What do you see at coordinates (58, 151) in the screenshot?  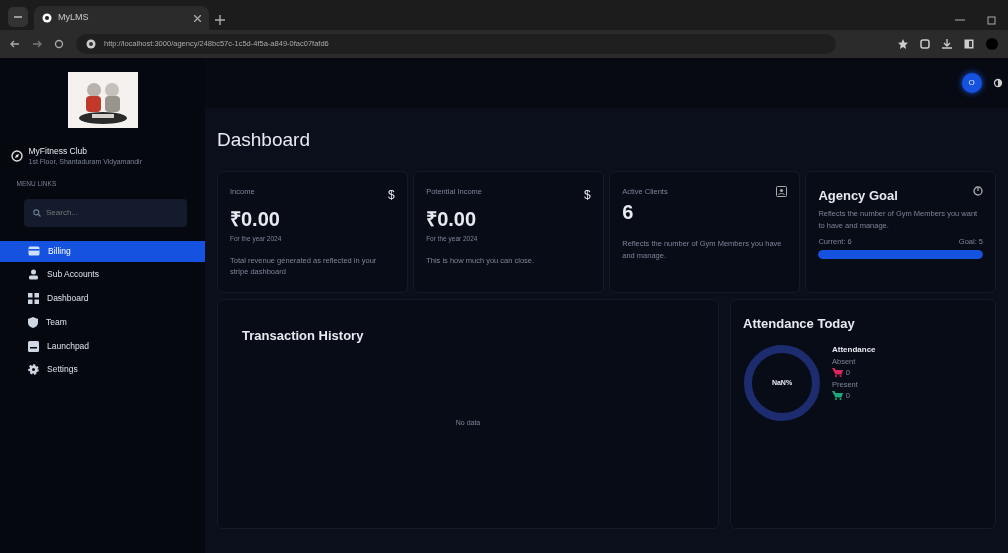 I see `club-name: MyFitness Club` at bounding box center [58, 151].